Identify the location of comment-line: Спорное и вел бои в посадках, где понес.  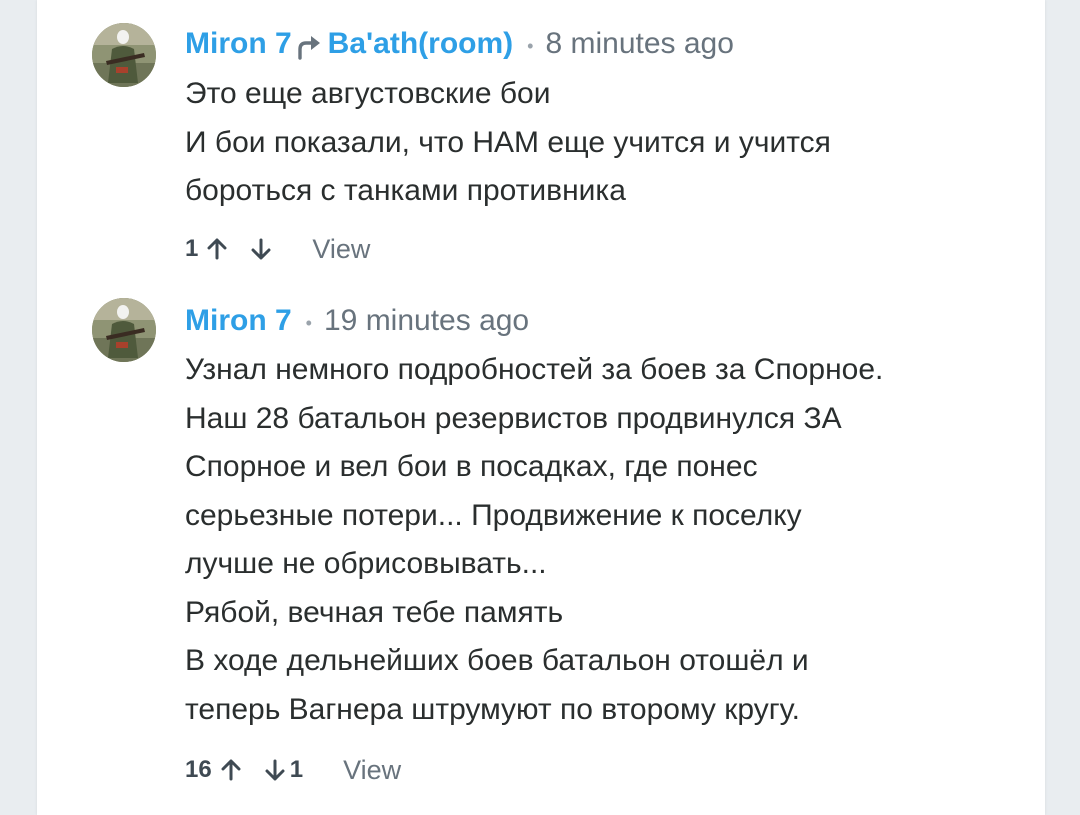
(471, 466).